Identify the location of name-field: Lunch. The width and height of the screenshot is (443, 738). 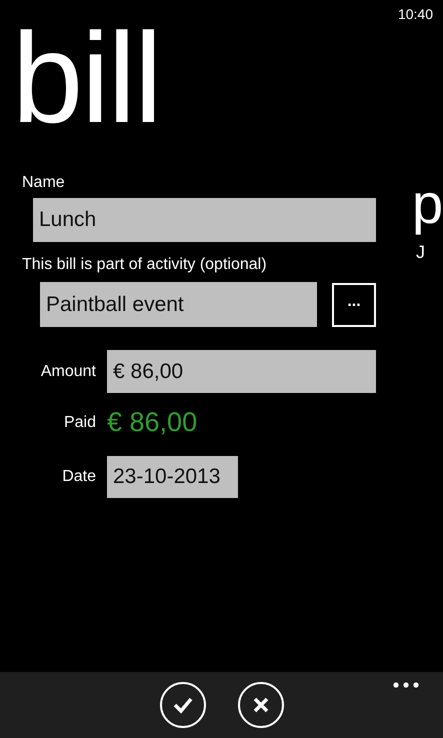
(204, 220).